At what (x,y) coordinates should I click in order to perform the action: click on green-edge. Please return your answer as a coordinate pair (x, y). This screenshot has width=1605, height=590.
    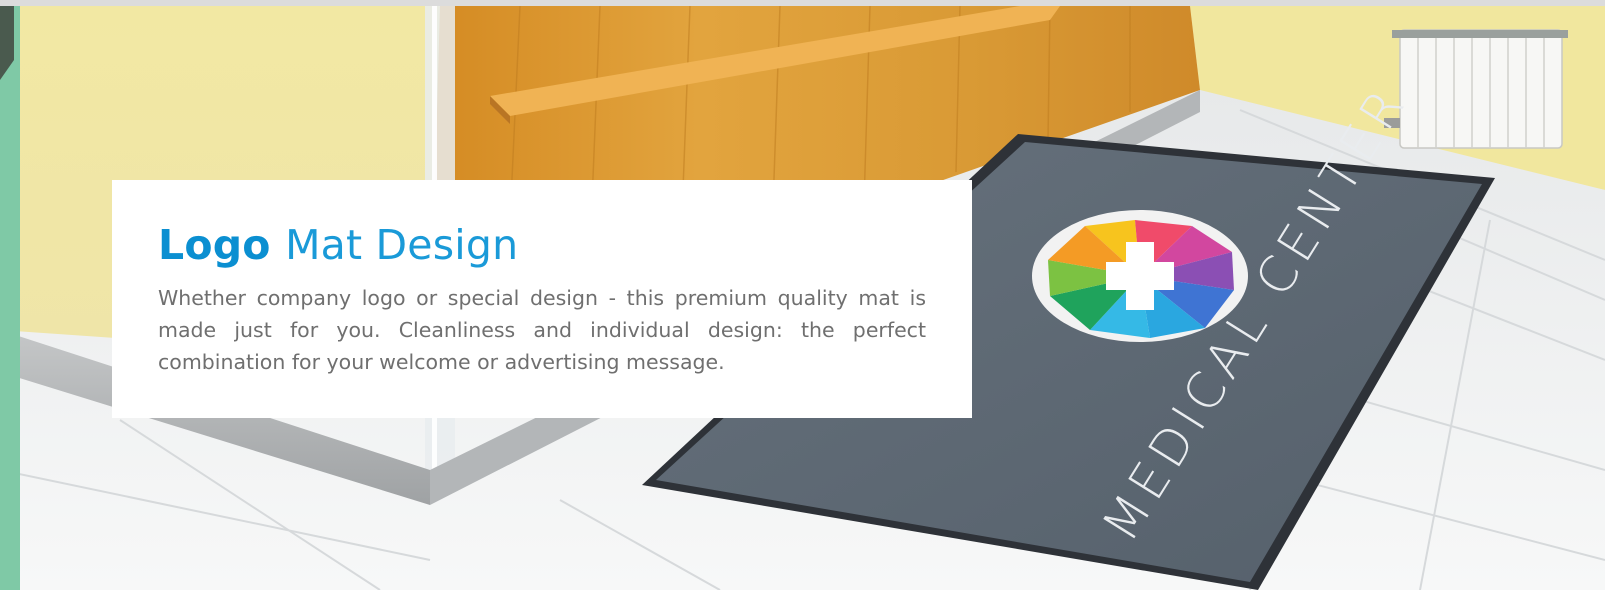
    Looking at the image, I should click on (10, 298).